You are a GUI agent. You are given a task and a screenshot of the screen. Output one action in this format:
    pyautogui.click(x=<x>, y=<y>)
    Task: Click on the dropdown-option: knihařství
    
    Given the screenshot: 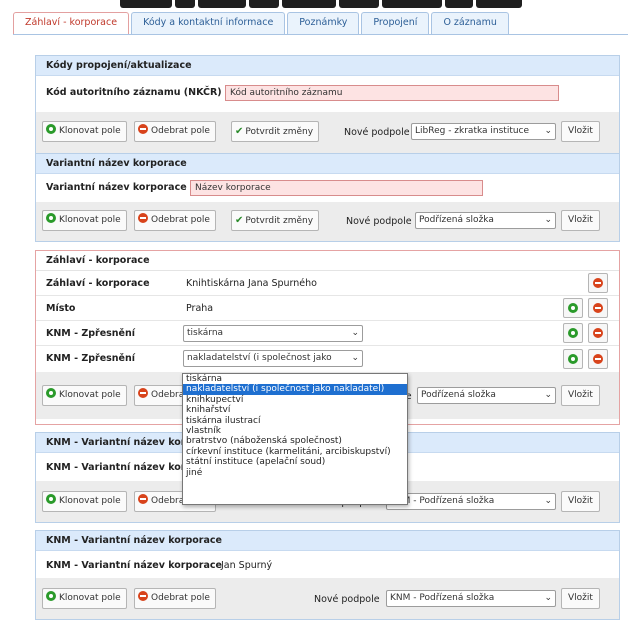 What is the action you would take?
    pyautogui.click(x=295, y=410)
    